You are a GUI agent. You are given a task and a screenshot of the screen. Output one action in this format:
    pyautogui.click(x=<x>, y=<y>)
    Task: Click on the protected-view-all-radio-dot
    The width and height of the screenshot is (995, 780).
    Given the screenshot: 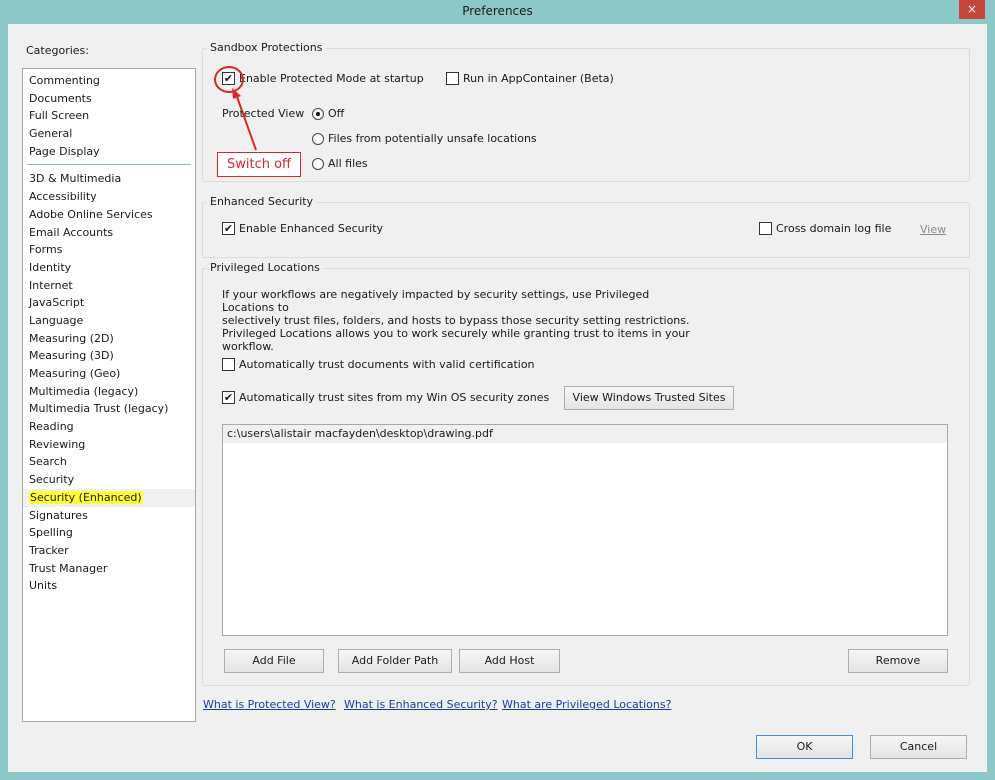 What is the action you would take?
    pyautogui.click(x=318, y=163)
    